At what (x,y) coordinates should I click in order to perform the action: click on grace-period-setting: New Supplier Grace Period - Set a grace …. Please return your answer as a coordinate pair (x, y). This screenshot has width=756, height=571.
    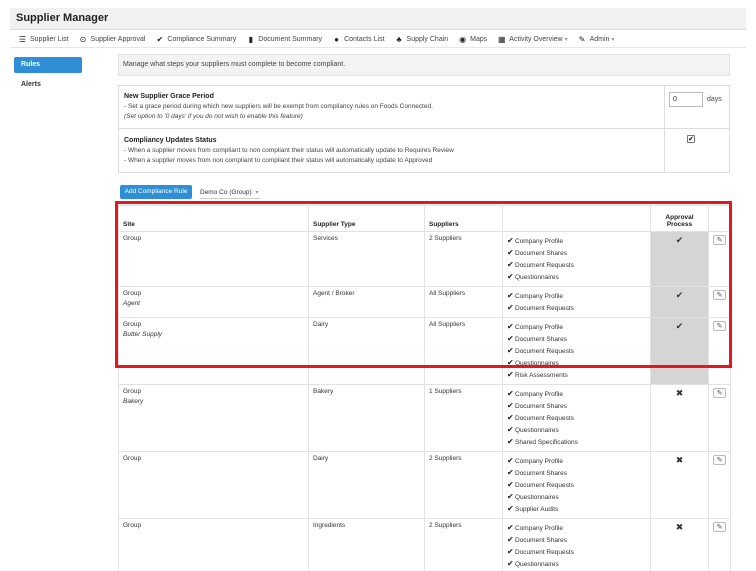
    Looking at the image, I should click on (392, 107).